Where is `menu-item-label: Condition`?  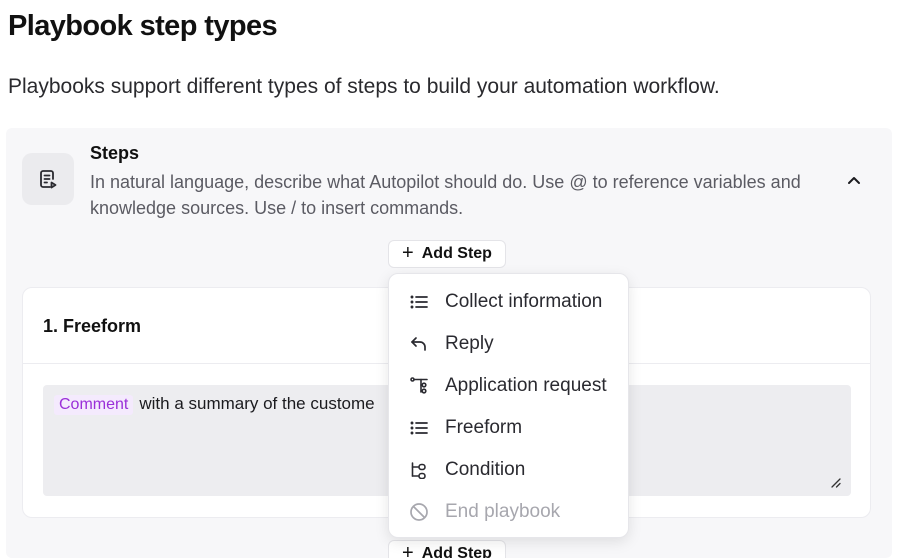 menu-item-label: Condition is located at coordinates (485, 469).